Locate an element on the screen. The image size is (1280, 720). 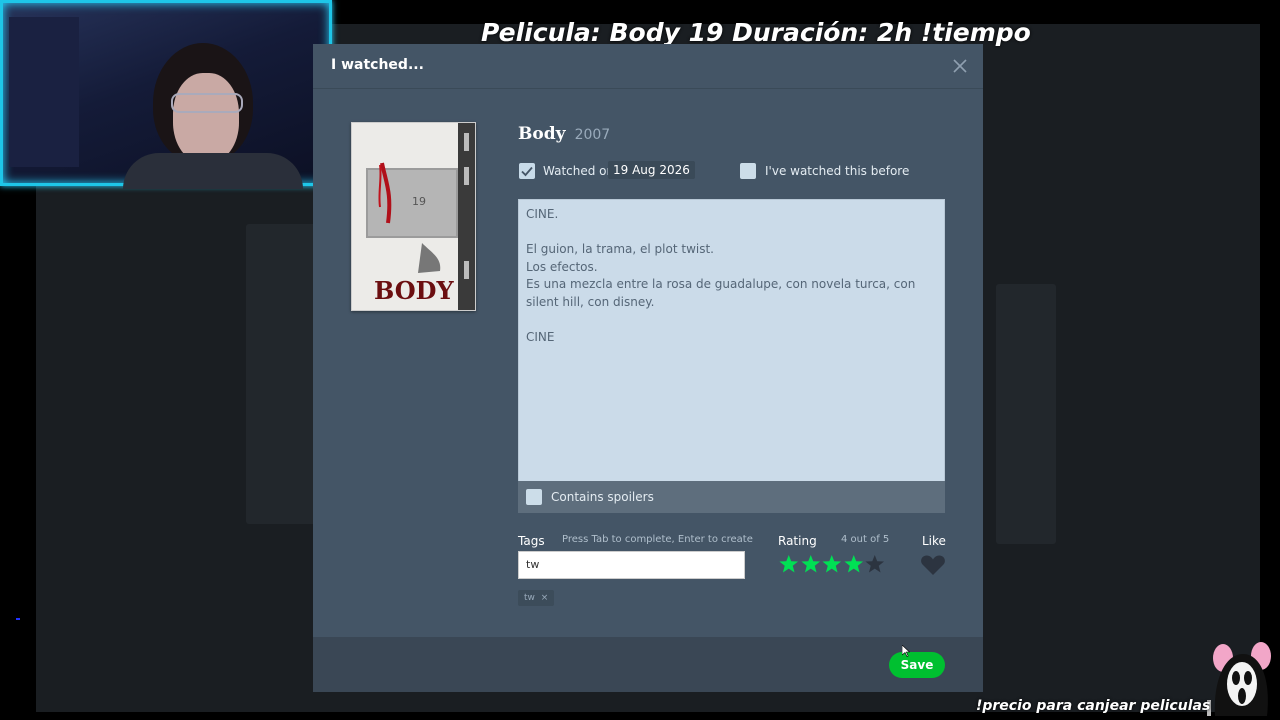
tags-hint: Press Tab to complete, Enter to create is located at coordinates (657, 539).